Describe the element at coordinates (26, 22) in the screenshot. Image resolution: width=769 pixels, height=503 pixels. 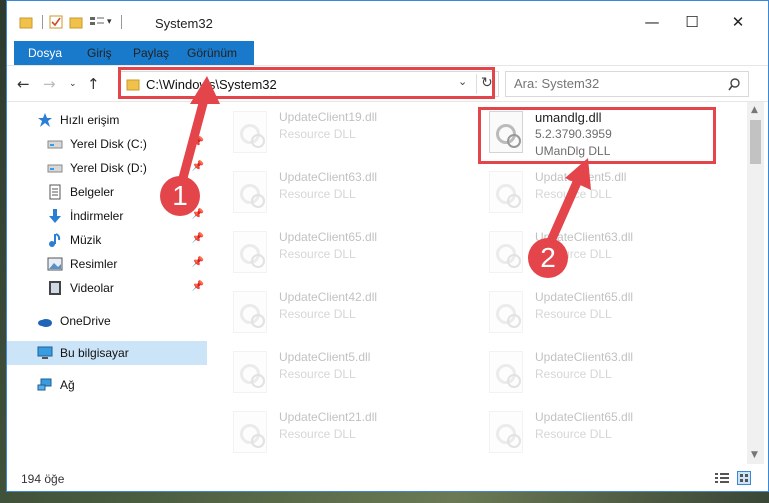
I see `folder-icon` at that location.